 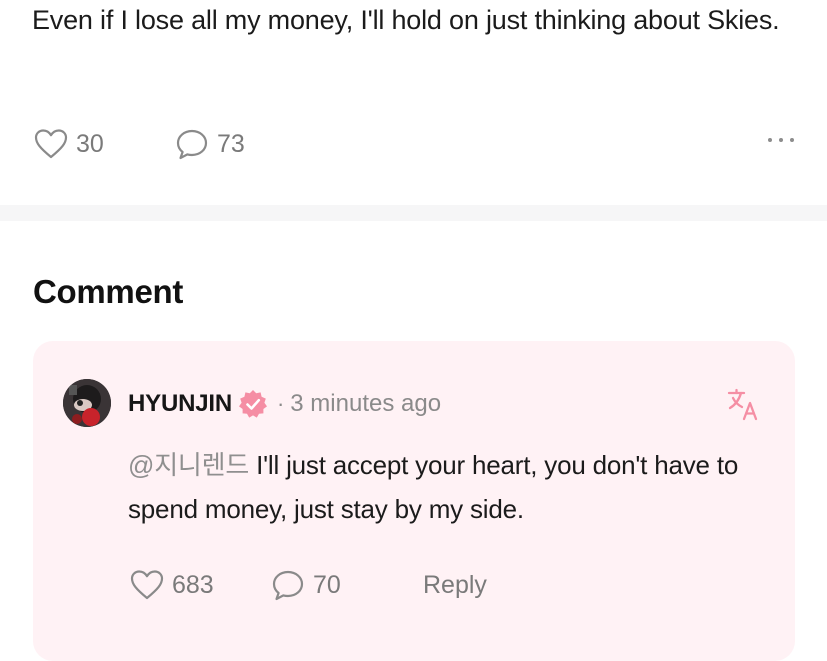 What do you see at coordinates (69, 144) in the screenshot?
I see `post-like-button: 30` at bounding box center [69, 144].